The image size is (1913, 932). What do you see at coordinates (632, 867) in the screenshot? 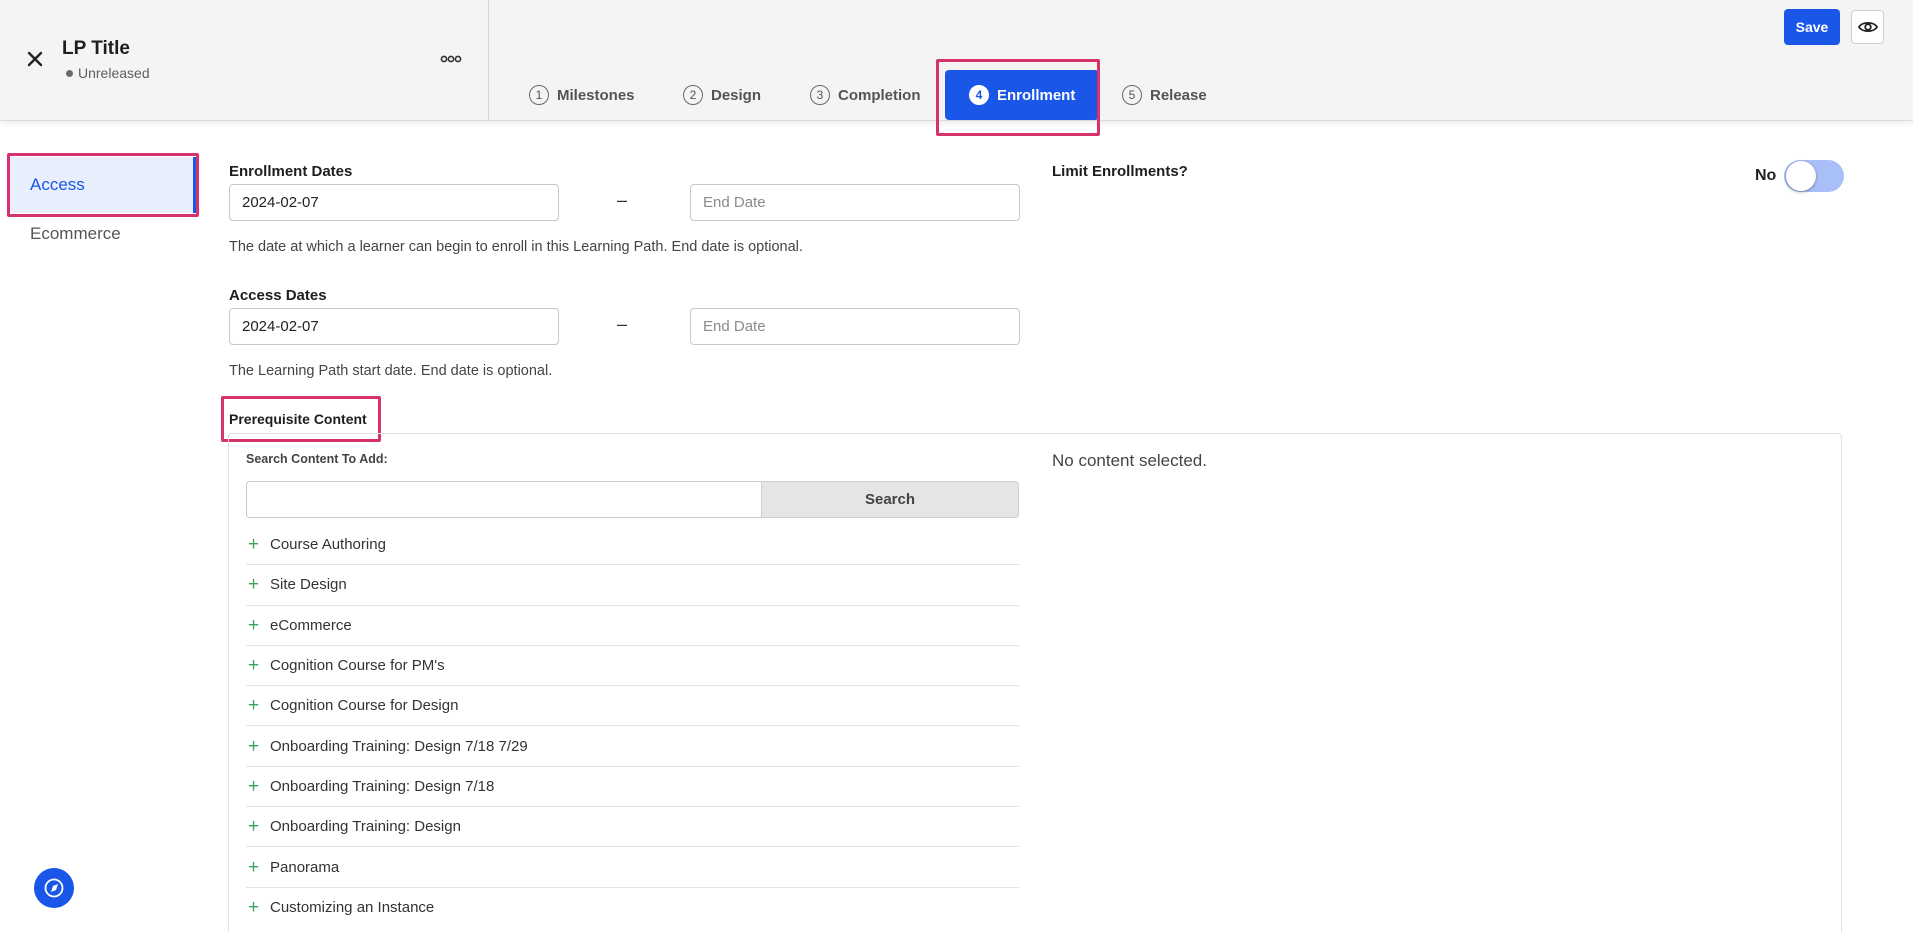
I see `list-item: + Panorama` at bounding box center [632, 867].